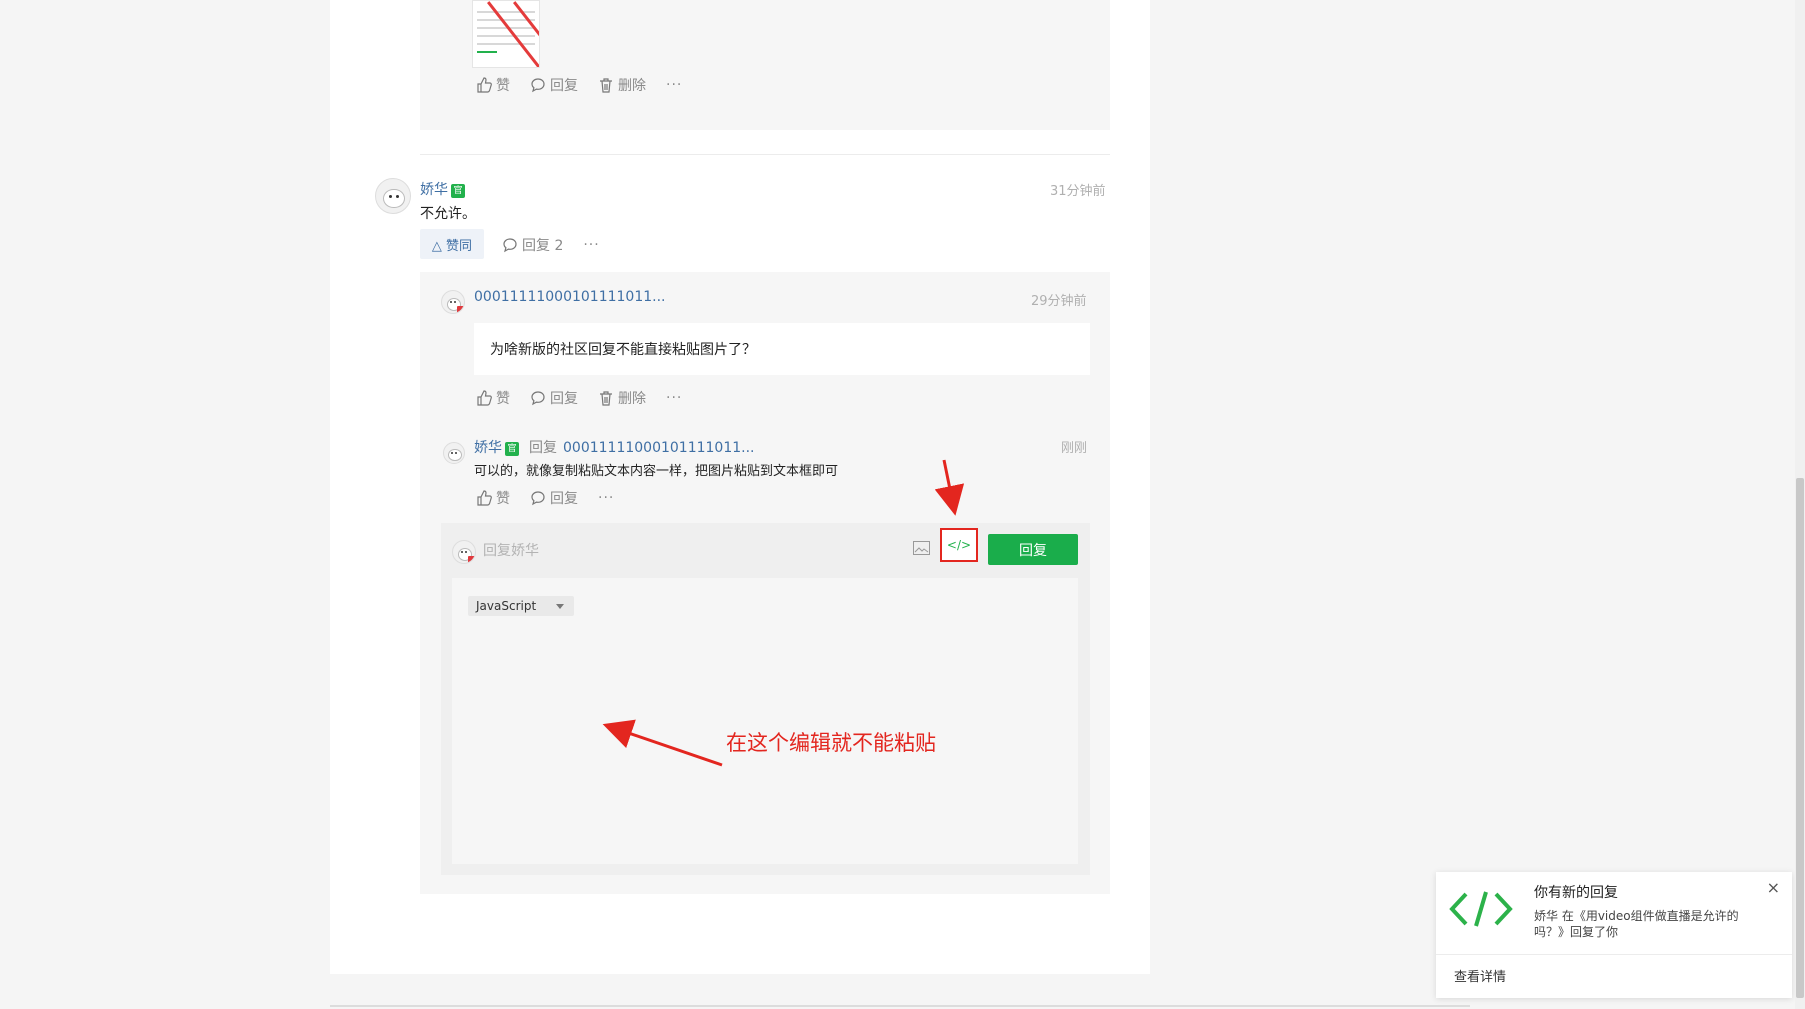 This screenshot has width=1805, height=1009. What do you see at coordinates (949, 487) in the screenshot?
I see `annotation-arrow-down` at bounding box center [949, 487].